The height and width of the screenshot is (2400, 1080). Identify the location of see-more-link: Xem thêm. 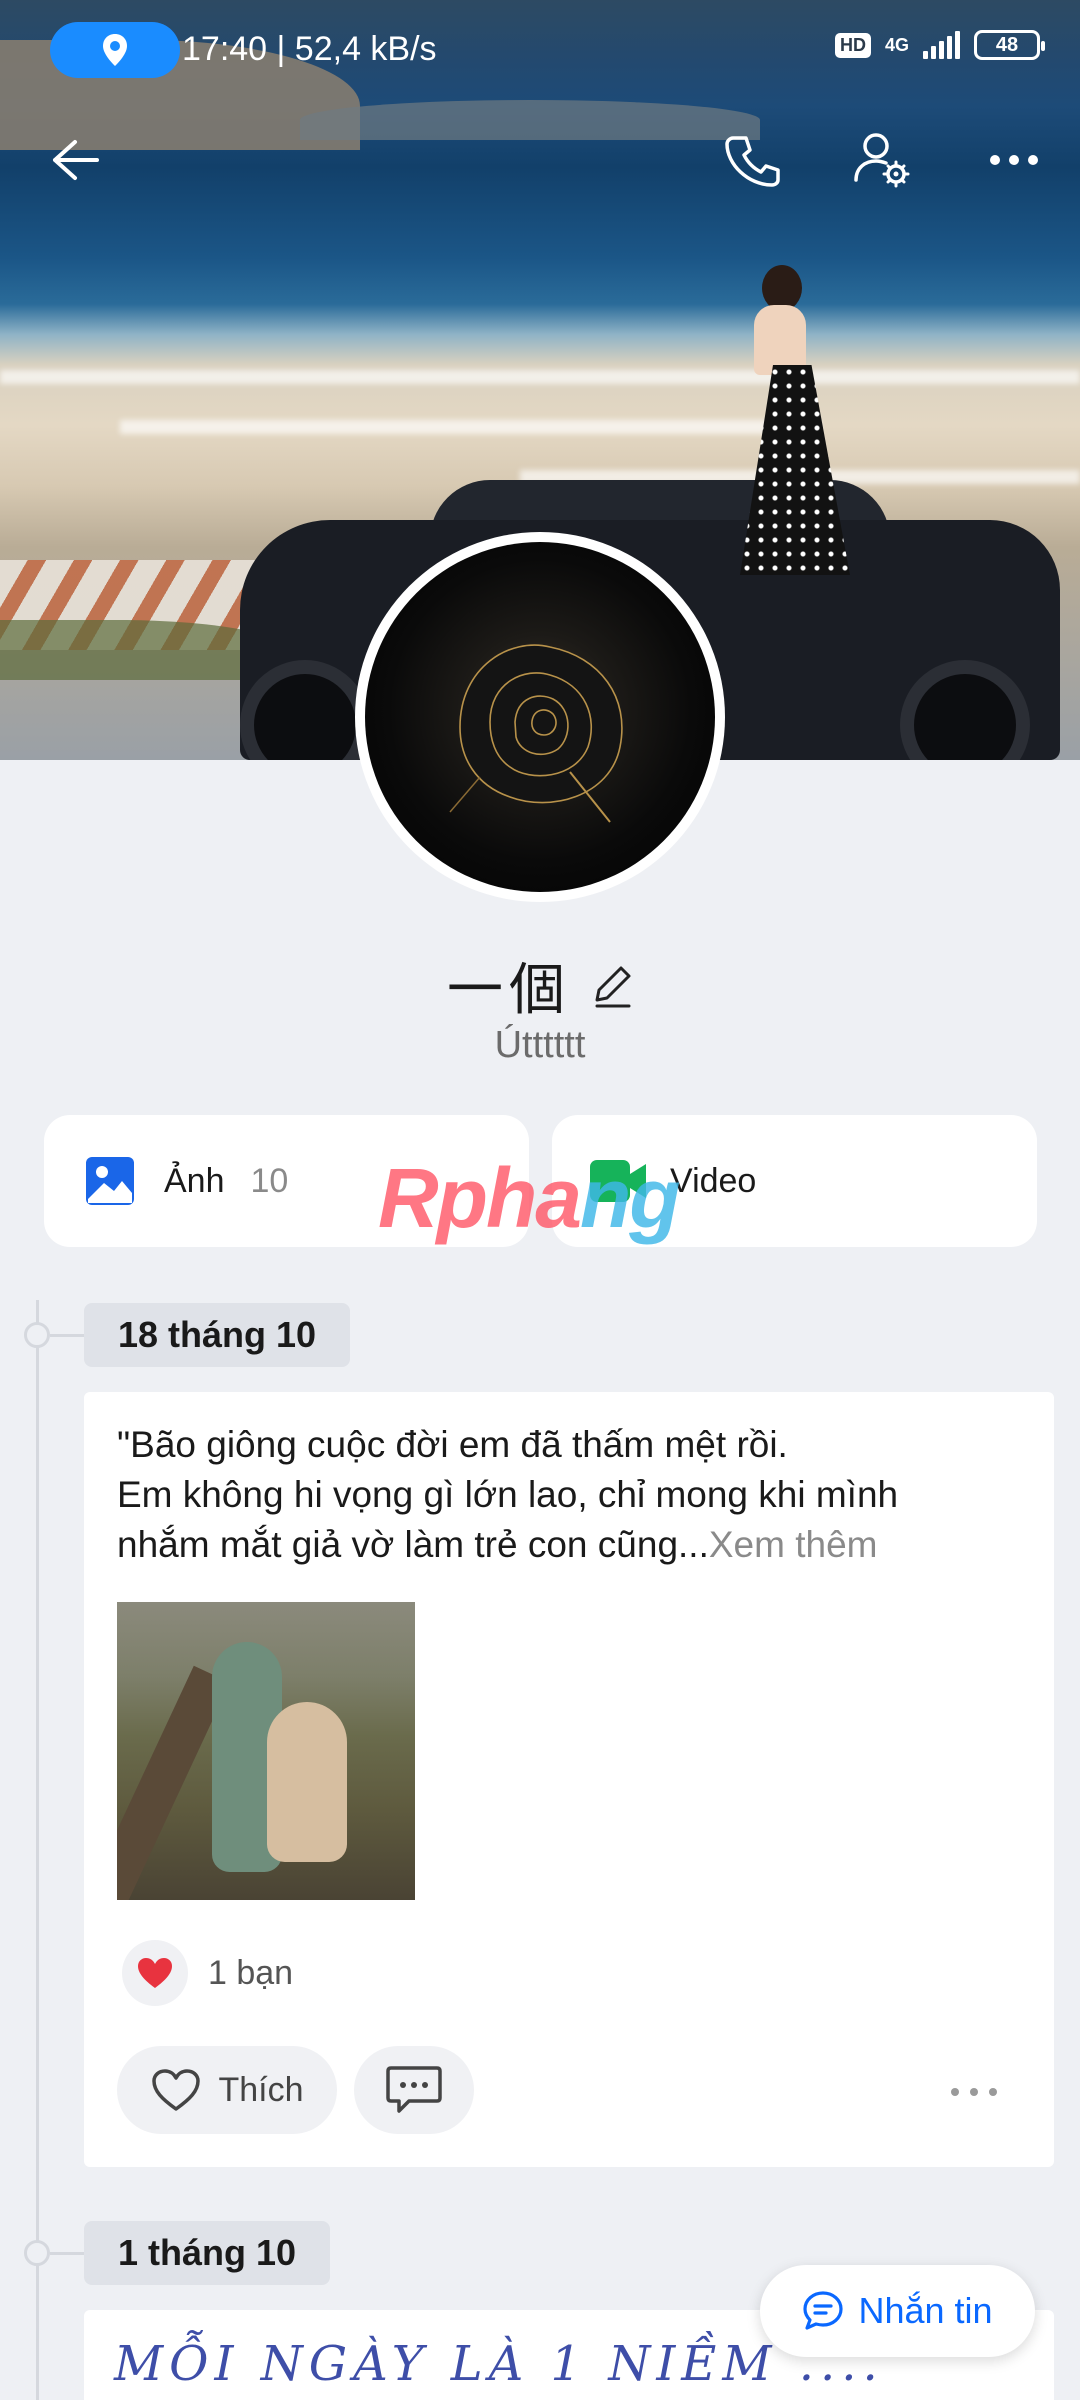
(793, 1544).